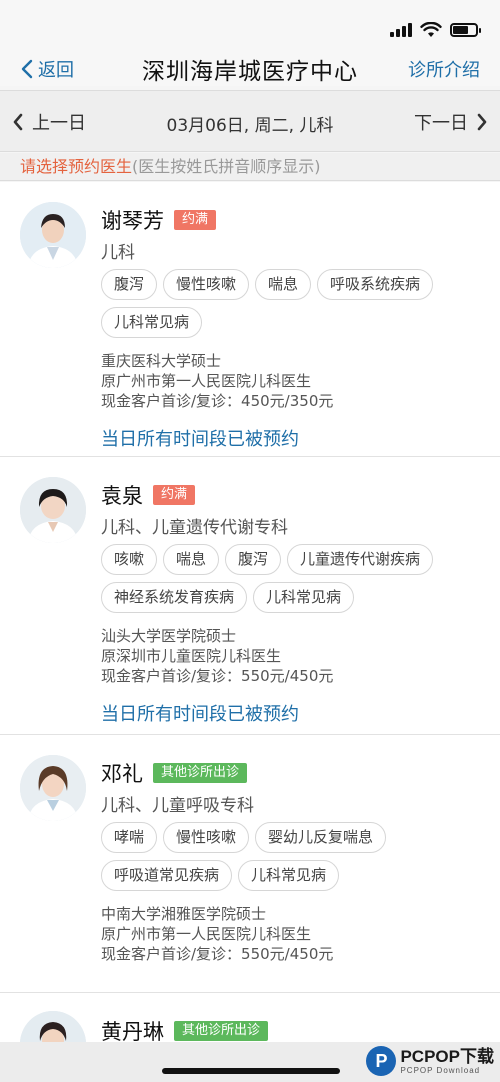 The image size is (500, 1082). What do you see at coordinates (296, 303) in the screenshot?
I see `specialty-tags: 腹泻 慢性咳嗽 喘息 呼吸系统疾病 儿科常见病` at bounding box center [296, 303].